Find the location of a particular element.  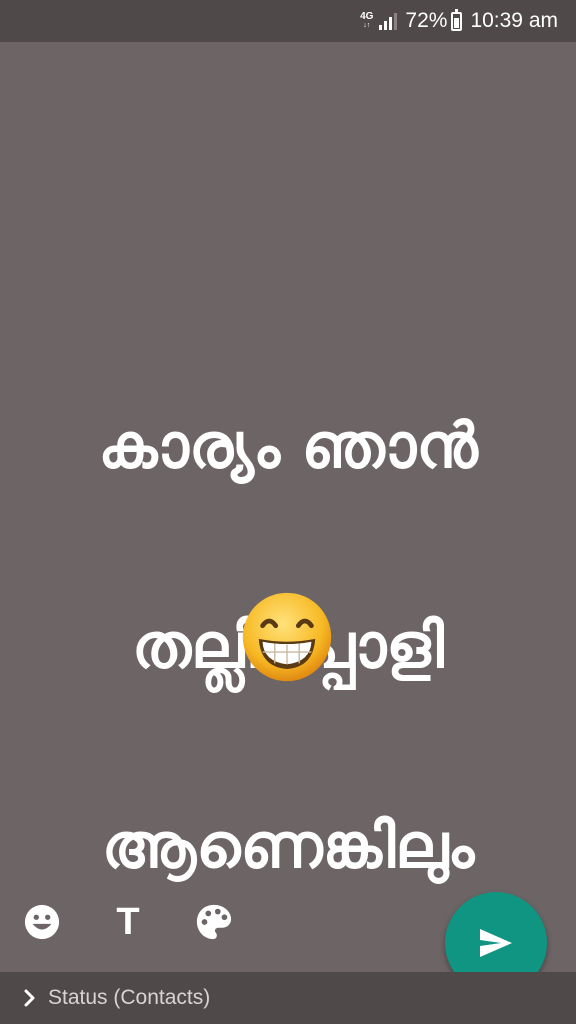

grinning-face-emoji-icon is located at coordinates (287, 637).